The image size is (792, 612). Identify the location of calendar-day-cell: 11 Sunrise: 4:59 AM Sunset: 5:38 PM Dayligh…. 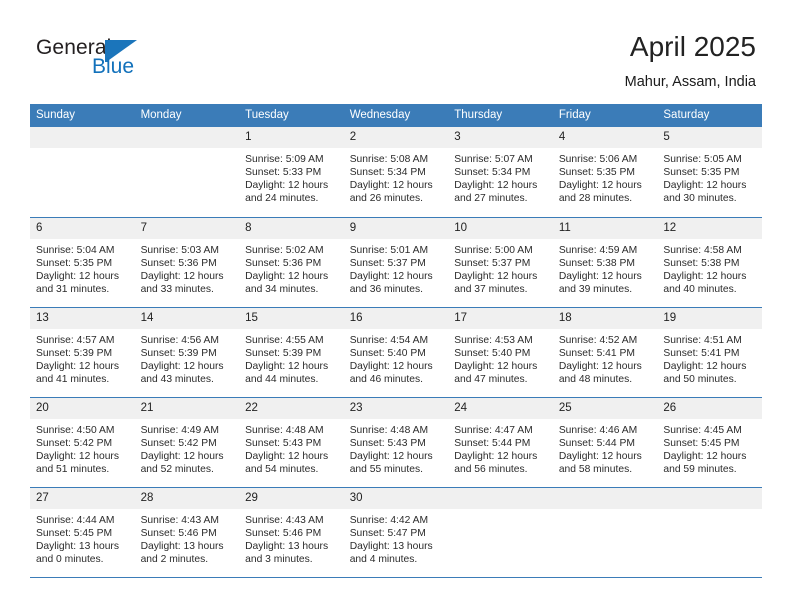
(605, 262).